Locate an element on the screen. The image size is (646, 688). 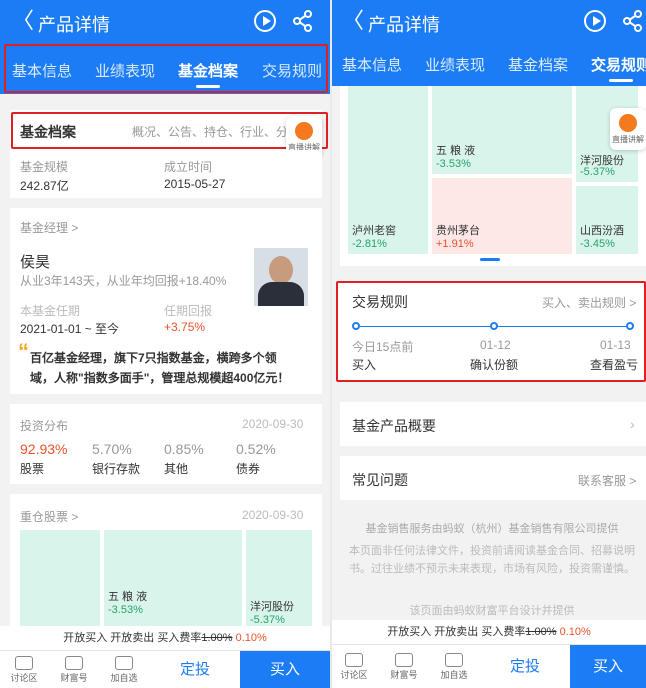
manager-name: 侯昊 is located at coordinates (35, 262).